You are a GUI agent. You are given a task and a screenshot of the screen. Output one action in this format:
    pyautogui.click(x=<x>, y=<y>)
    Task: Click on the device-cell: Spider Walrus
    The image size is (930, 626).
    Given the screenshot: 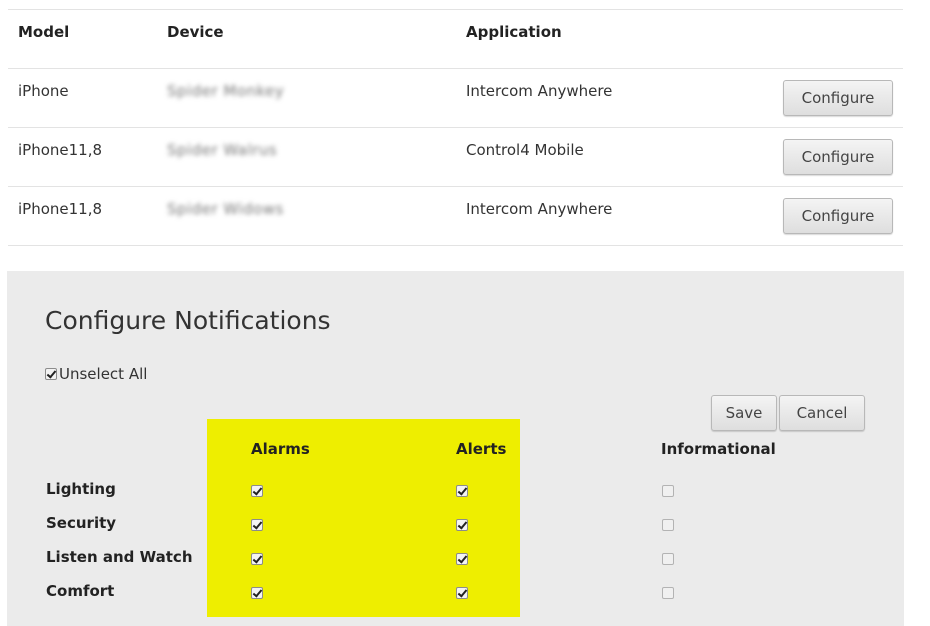 What is the action you would take?
    pyautogui.click(x=222, y=150)
    